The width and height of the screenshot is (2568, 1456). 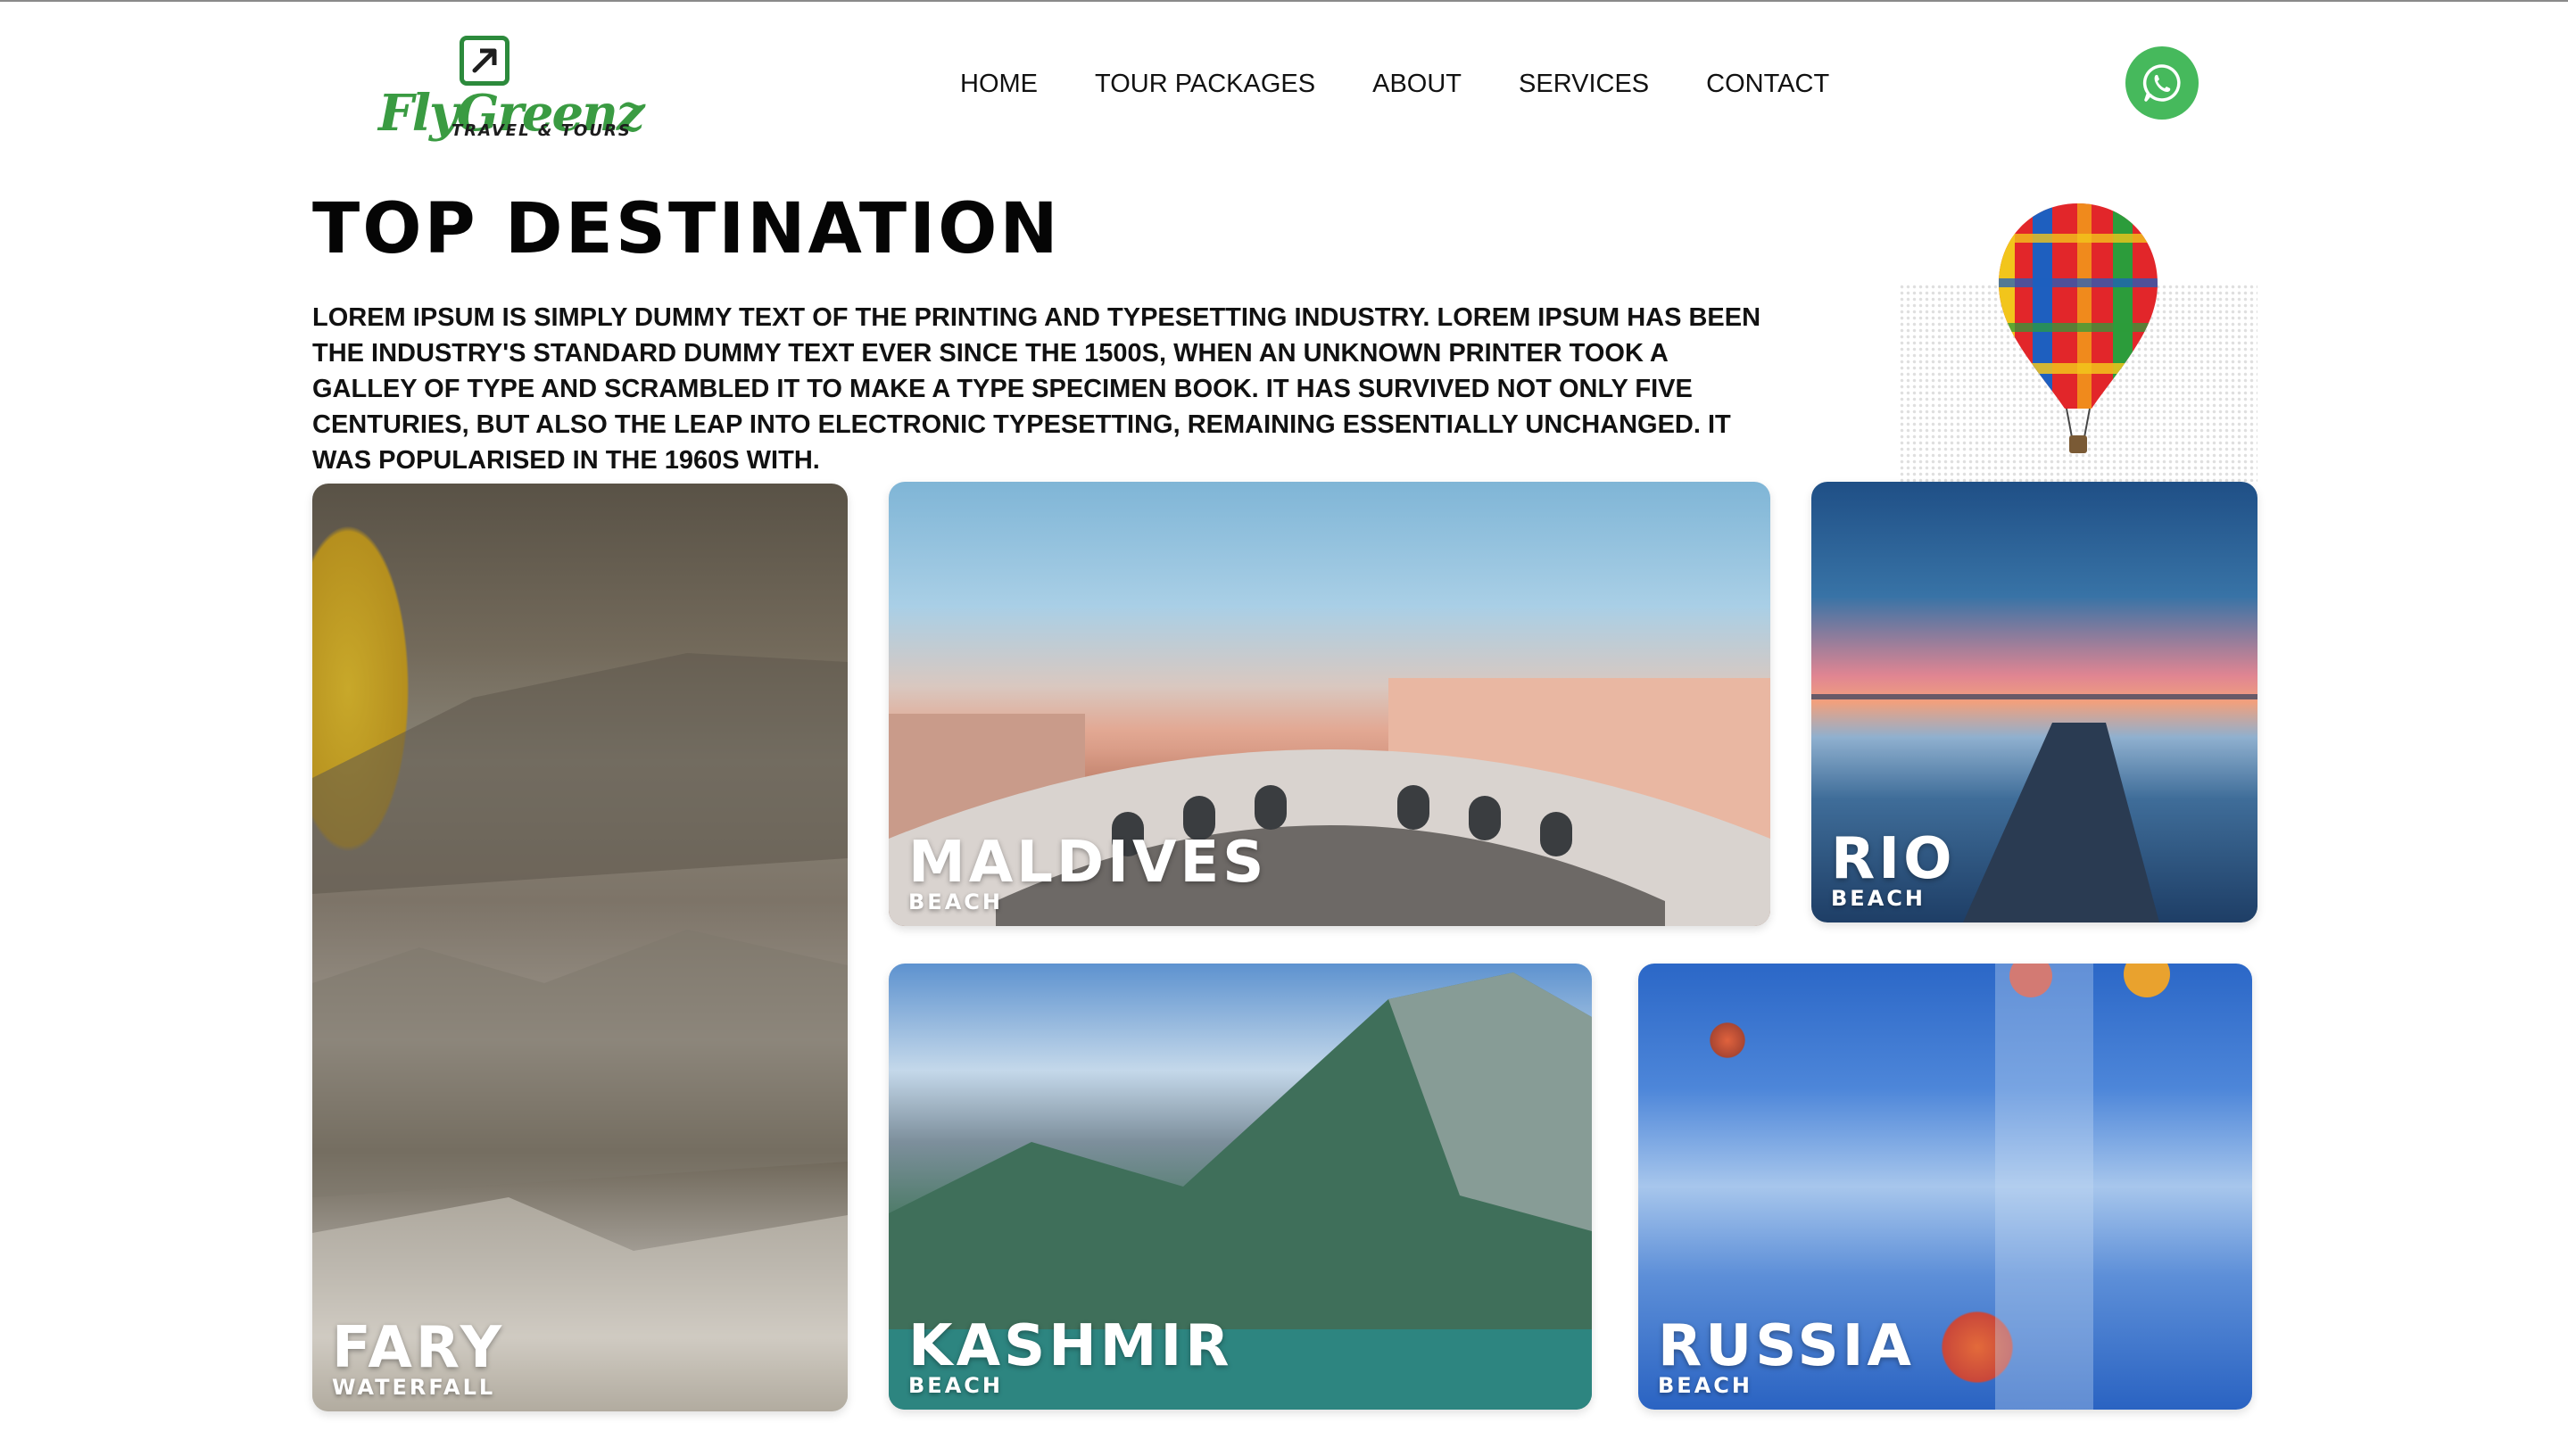 I want to click on destination-name: KASHMIR, so click(x=1070, y=1346).